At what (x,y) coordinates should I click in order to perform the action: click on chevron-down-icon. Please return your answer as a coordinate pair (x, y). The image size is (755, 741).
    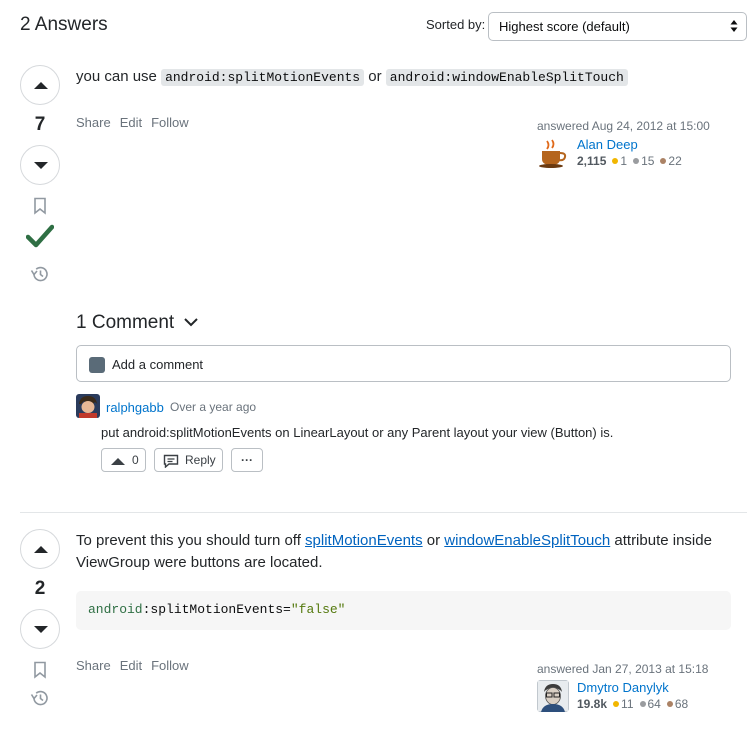
    Looking at the image, I should click on (191, 322).